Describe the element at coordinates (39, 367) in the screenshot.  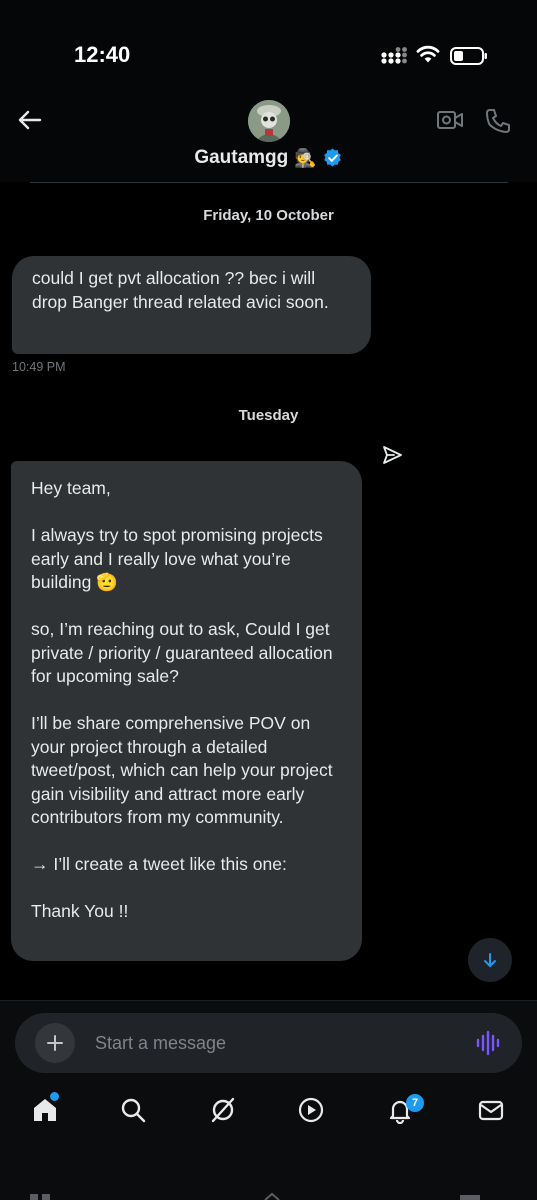
I see `message-timestamp: 10:49 PM` at that location.